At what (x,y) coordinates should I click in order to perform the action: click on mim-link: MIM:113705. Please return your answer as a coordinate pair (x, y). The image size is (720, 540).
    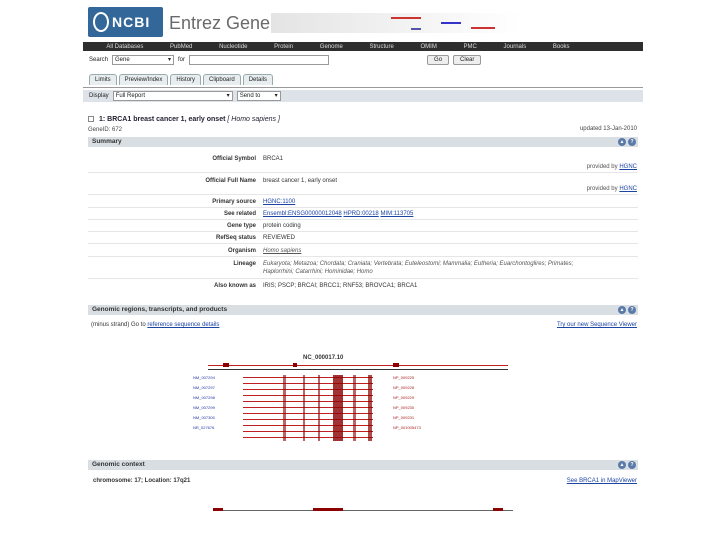
    Looking at the image, I should click on (396, 214).